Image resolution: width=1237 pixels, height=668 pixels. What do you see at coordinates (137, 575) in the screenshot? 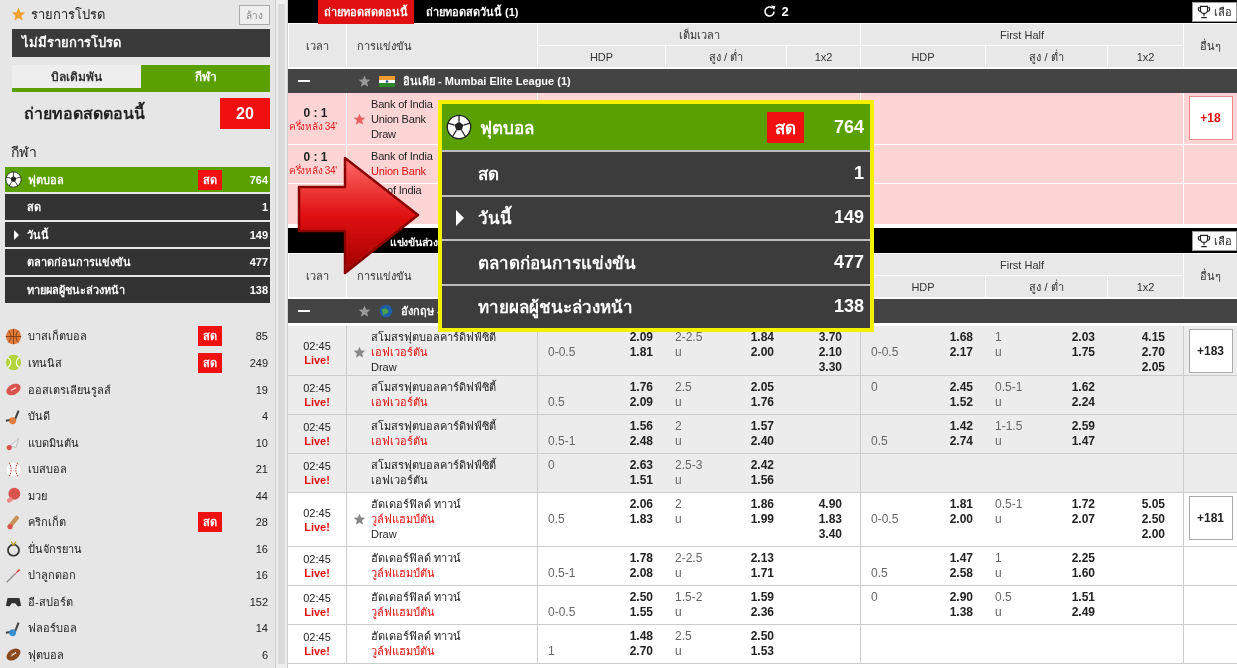
I see `sport-item: ปาลูกดอก 16` at bounding box center [137, 575].